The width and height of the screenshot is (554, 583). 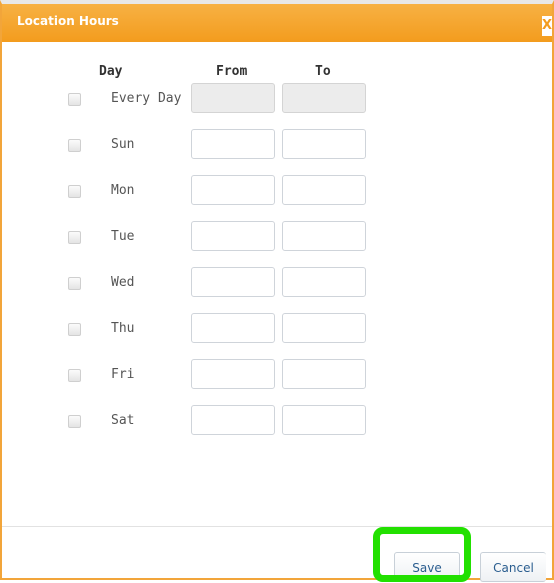 I want to click on day-label: Tue, so click(x=123, y=236).